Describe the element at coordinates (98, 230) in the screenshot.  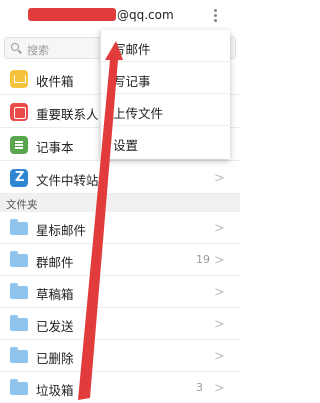
I see `annotation-arrow-shaft` at that location.